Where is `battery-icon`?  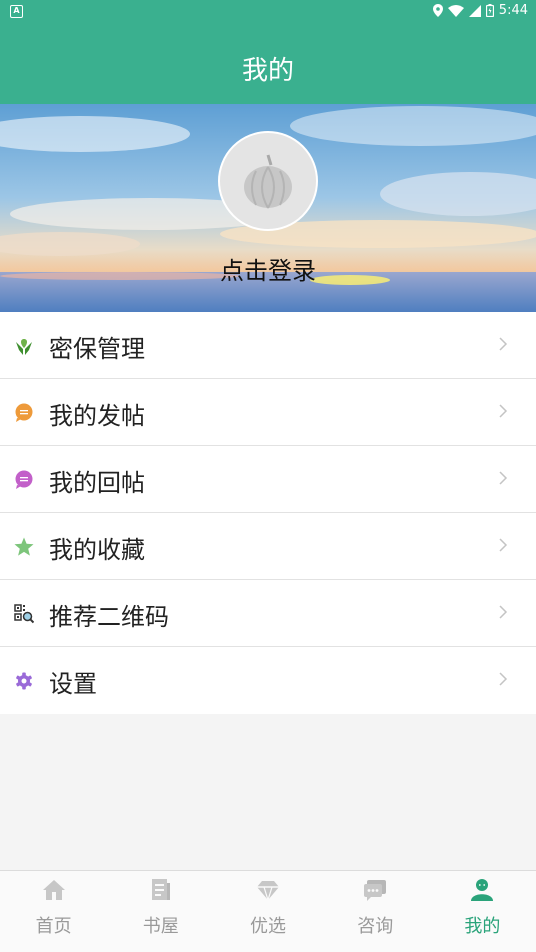 battery-icon is located at coordinates (489, 10).